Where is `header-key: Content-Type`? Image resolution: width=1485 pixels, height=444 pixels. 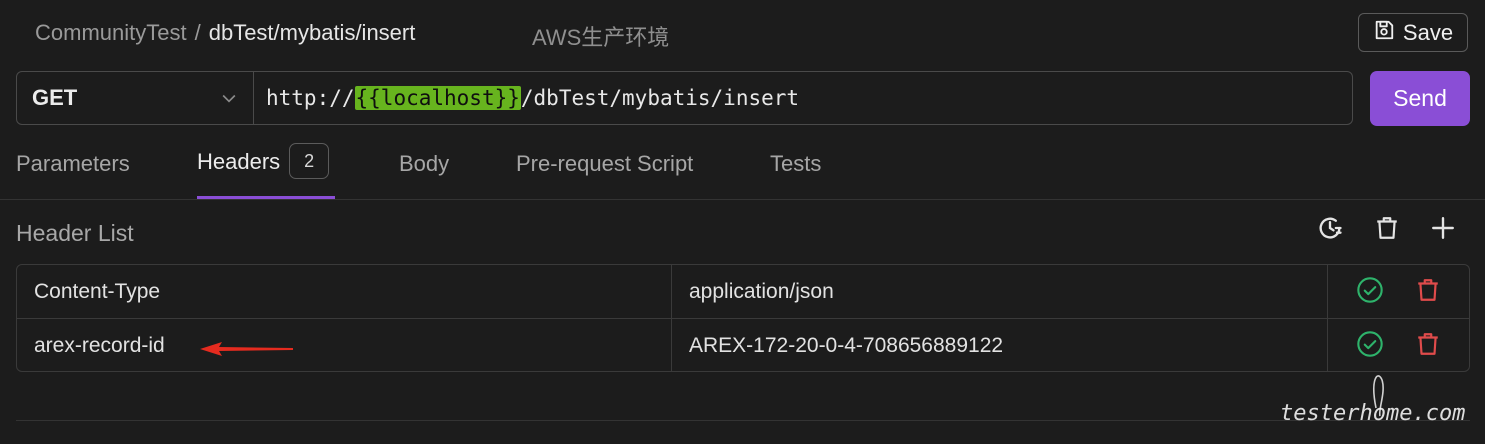
header-key: Content-Type is located at coordinates (97, 291).